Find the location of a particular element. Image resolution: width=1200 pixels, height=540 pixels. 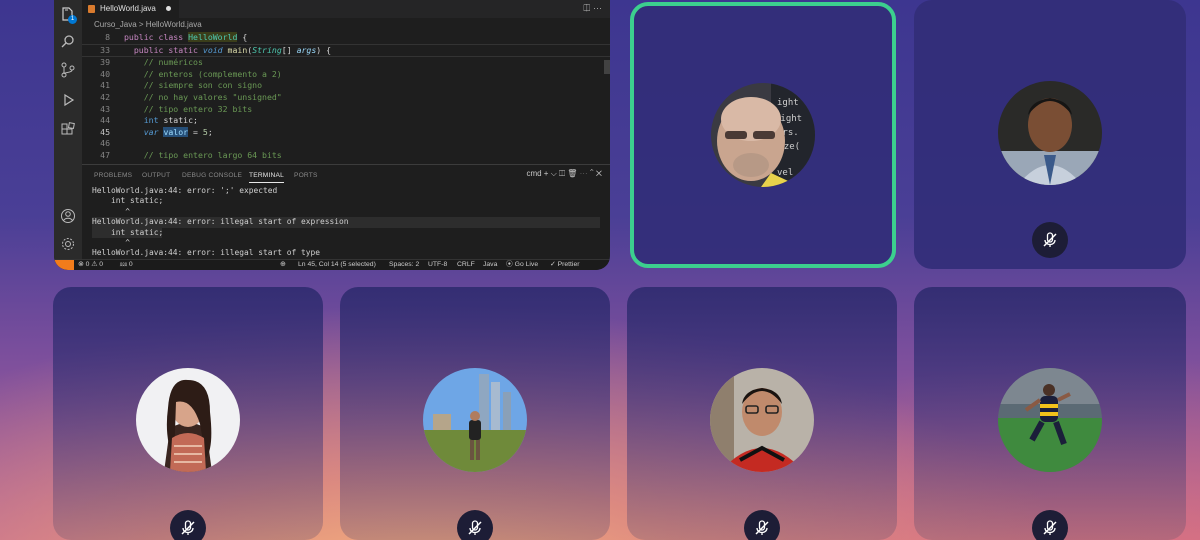

line-text: // siempre son con signo is located at coordinates (193, 85).